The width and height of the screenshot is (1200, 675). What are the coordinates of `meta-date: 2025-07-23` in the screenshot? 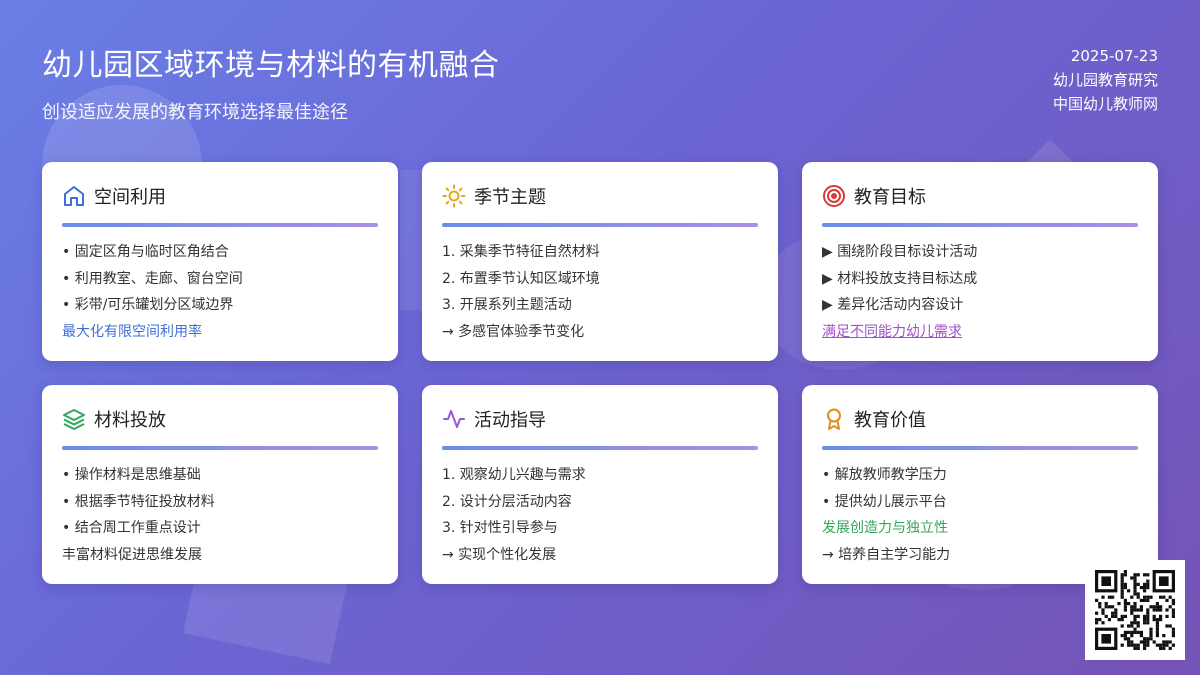 It's located at (1114, 56).